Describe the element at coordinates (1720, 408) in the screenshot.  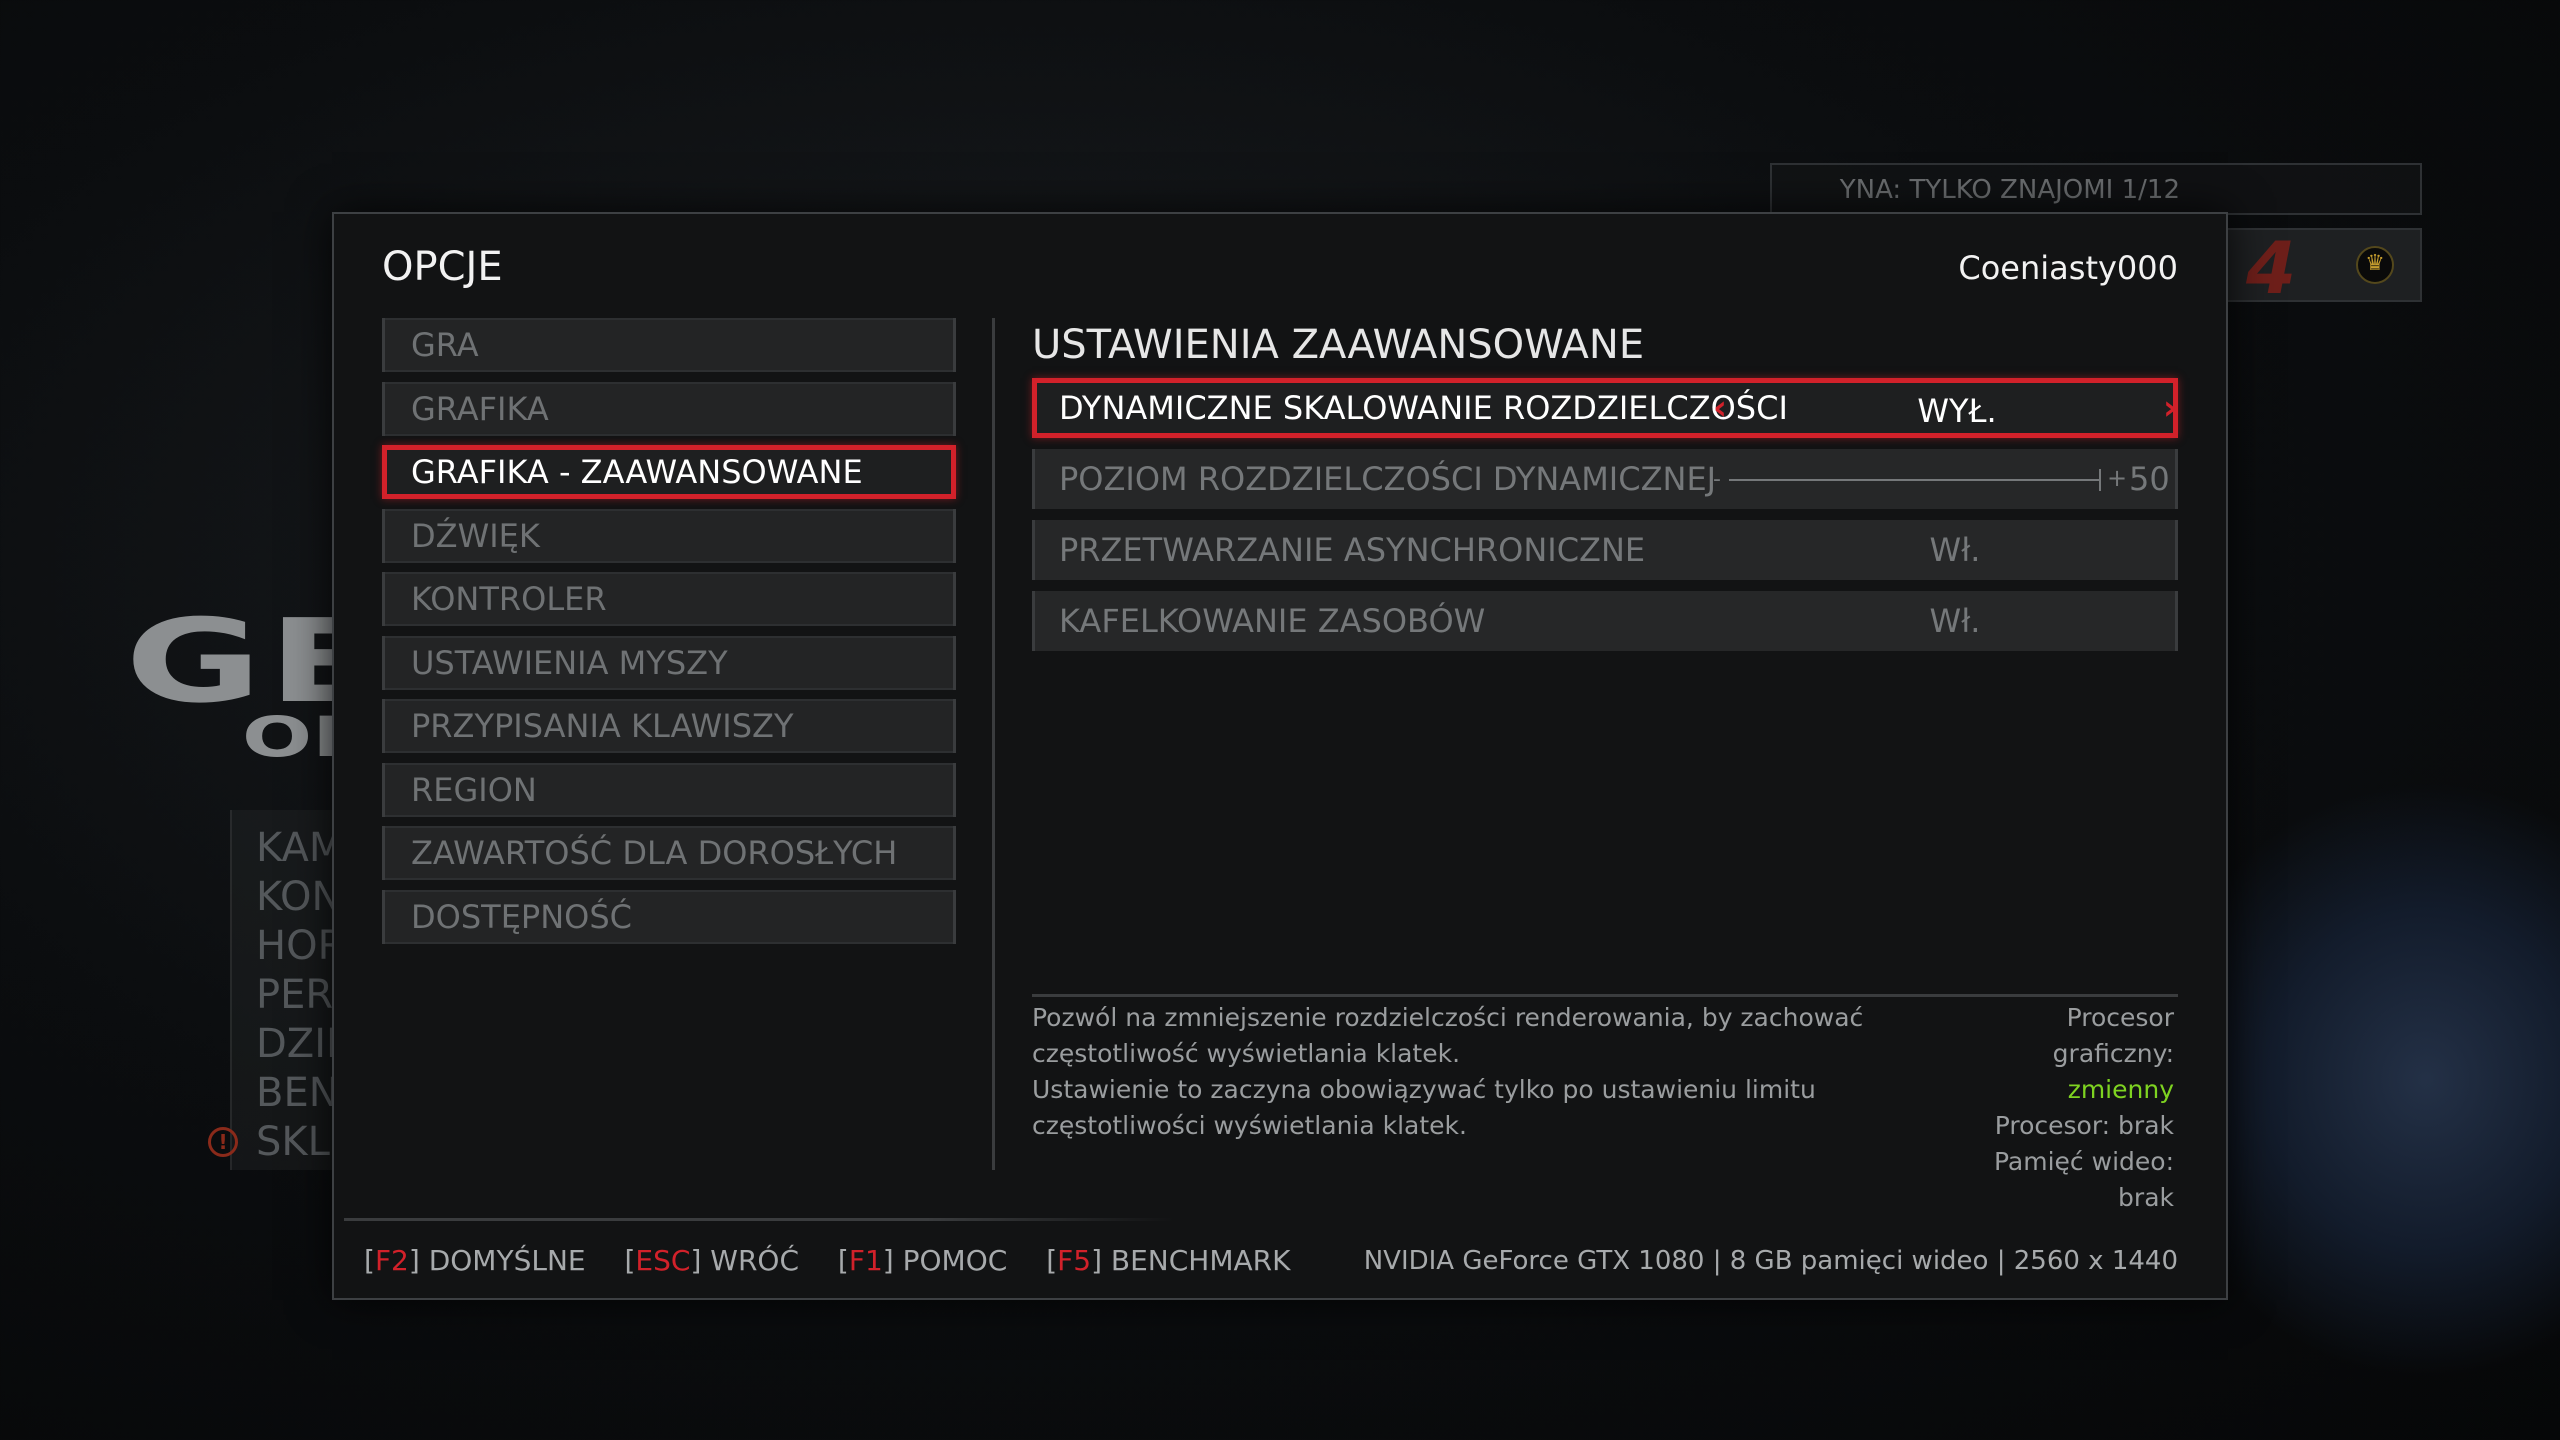
I see `chevron-left-icon: ‹` at that location.